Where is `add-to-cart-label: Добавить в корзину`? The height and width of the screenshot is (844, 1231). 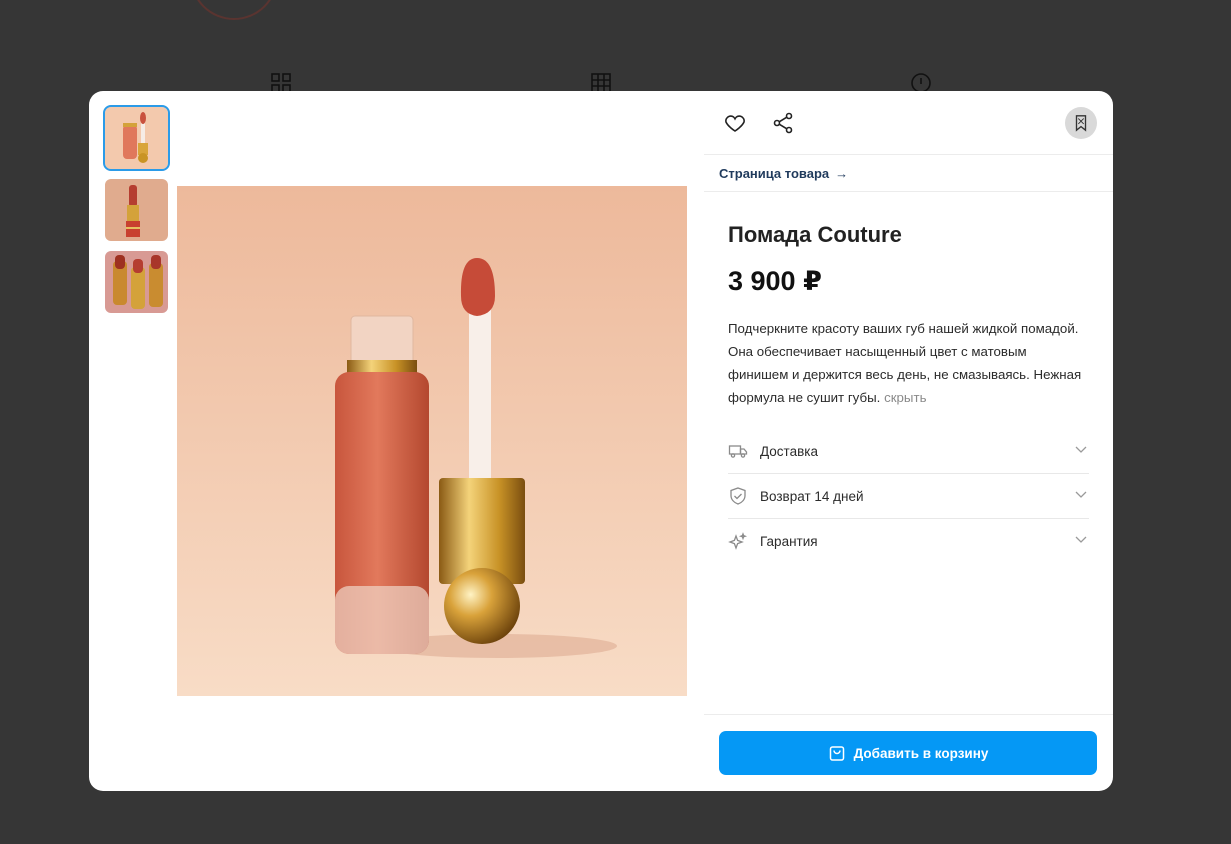 add-to-cart-label: Добавить в корзину is located at coordinates (921, 753).